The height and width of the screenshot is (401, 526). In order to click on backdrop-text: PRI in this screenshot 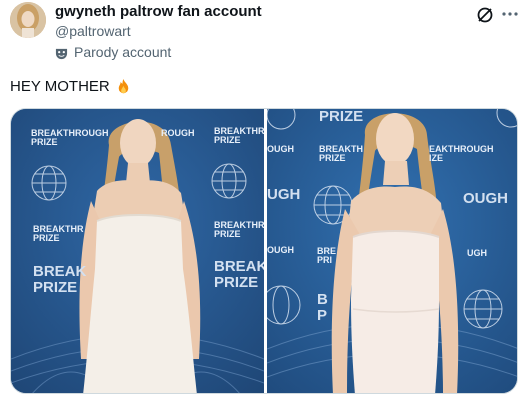, I will do `click(325, 260)`.